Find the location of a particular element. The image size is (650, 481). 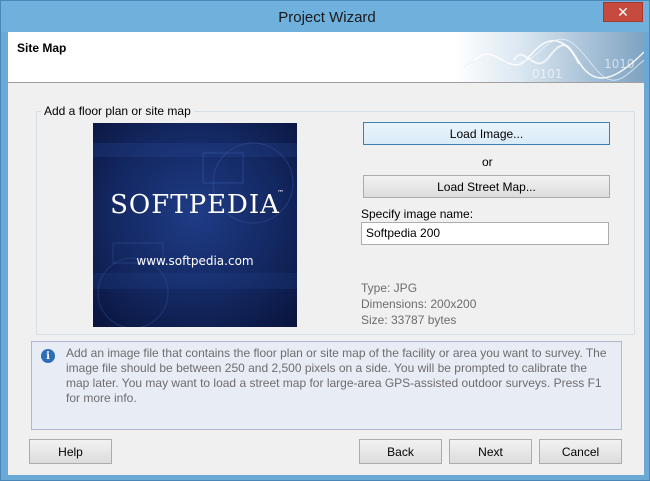

title-bar: Project Wizard ✕ is located at coordinates (325, 16).